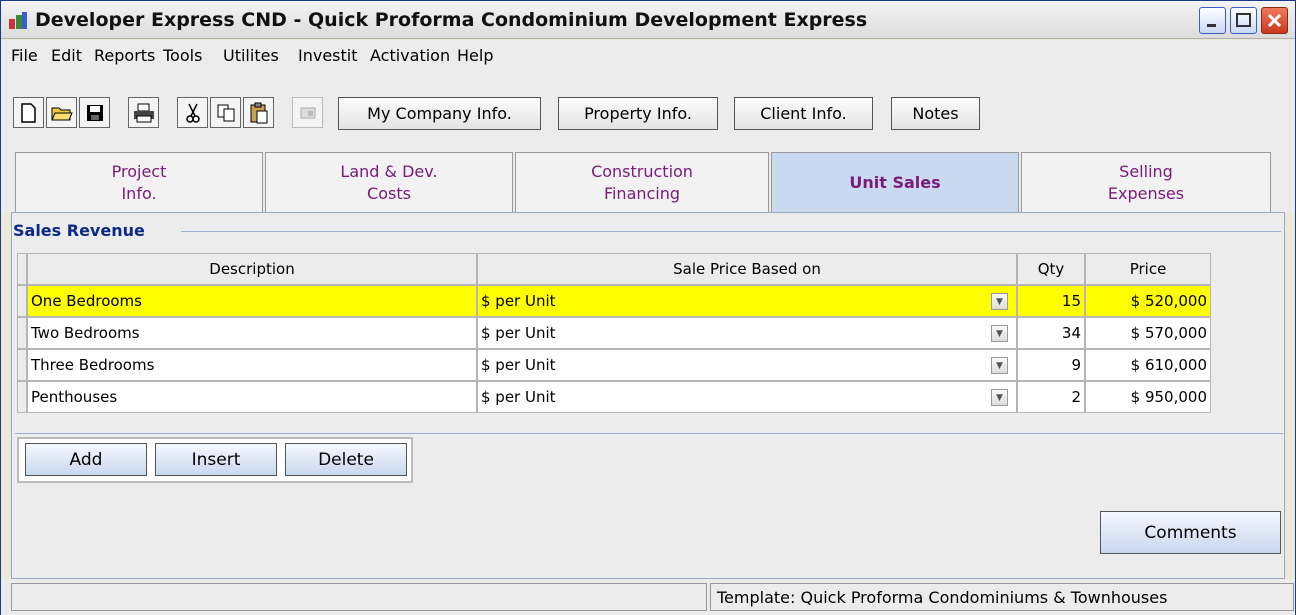 The image size is (1296, 615). I want to click on disabled-tool-button, so click(307, 112).